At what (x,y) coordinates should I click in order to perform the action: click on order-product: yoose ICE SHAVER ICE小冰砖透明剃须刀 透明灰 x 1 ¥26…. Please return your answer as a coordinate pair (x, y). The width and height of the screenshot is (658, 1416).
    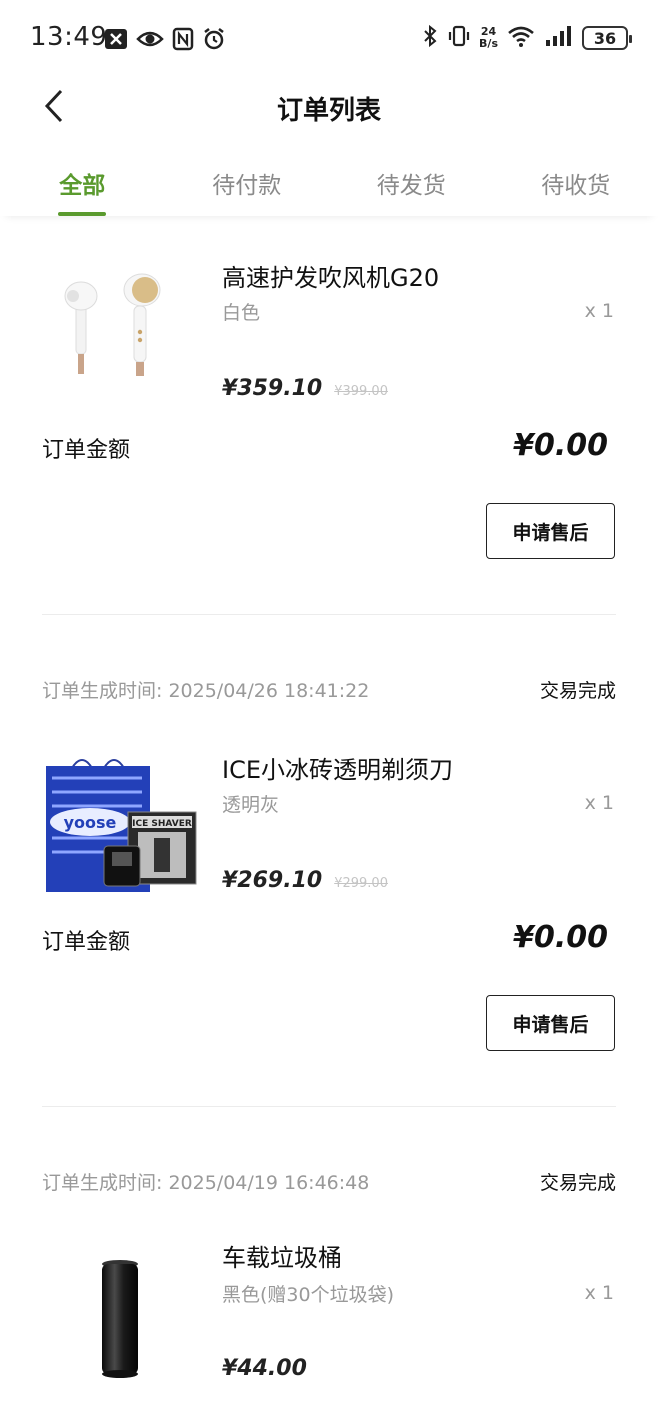
    Looking at the image, I should click on (329, 816).